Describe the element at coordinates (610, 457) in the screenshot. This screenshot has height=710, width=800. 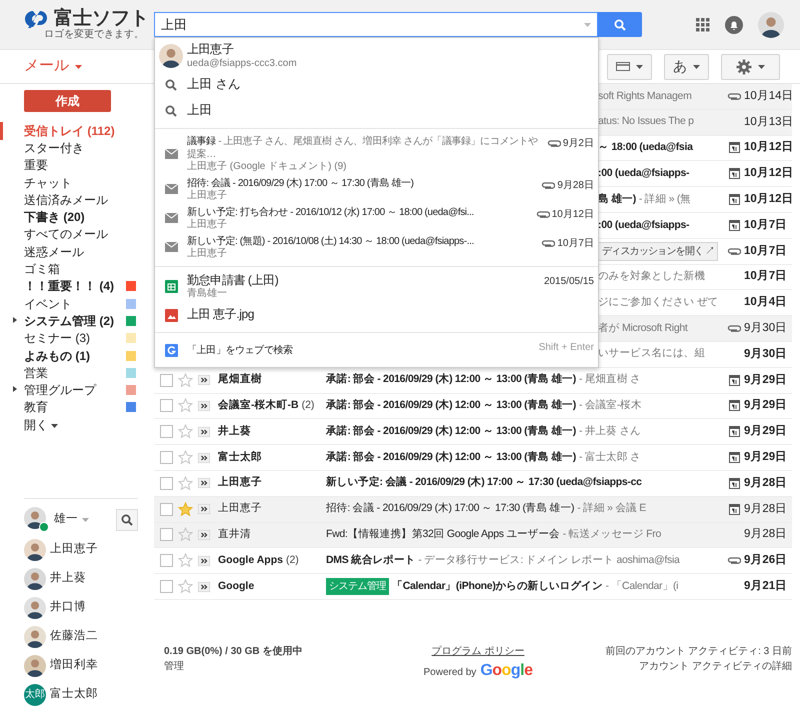
I see `snippet-text: - 富士太郎 さ` at that location.